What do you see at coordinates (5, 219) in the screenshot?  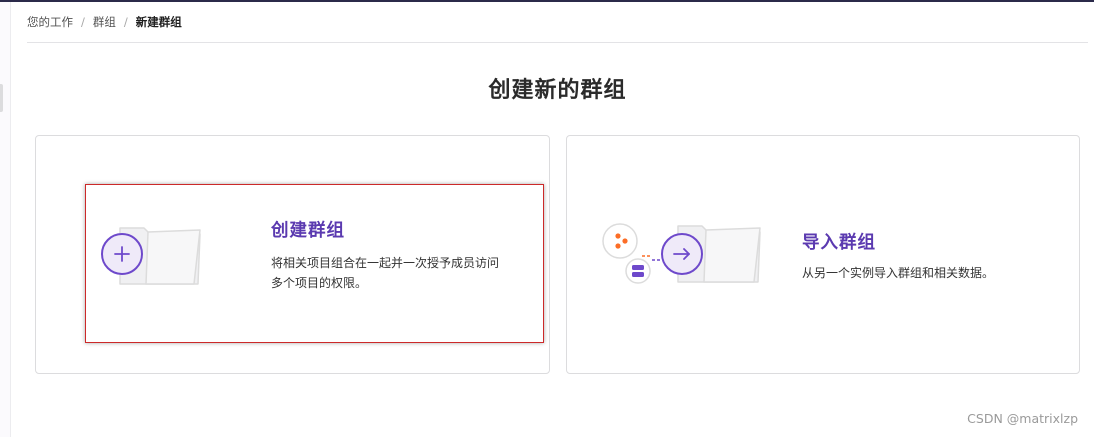 I see `left-sidebar-rail` at bounding box center [5, 219].